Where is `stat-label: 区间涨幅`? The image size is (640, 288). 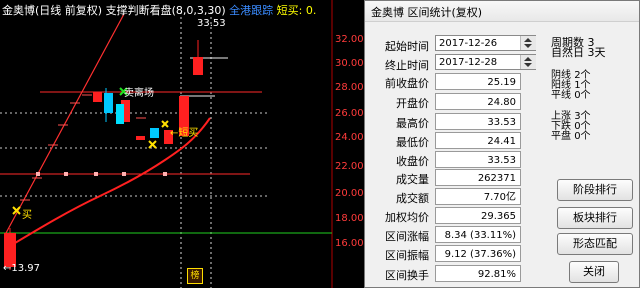 stat-label: 区间涨幅 is located at coordinates (407, 236).